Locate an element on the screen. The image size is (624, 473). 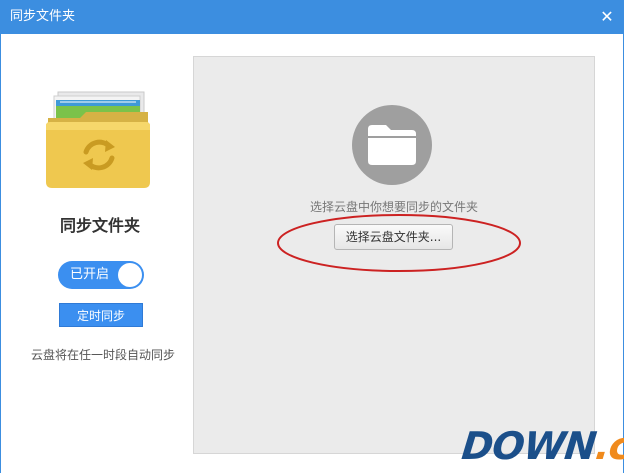
watermark-main-text: DOWN is located at coordinates (528, 446).